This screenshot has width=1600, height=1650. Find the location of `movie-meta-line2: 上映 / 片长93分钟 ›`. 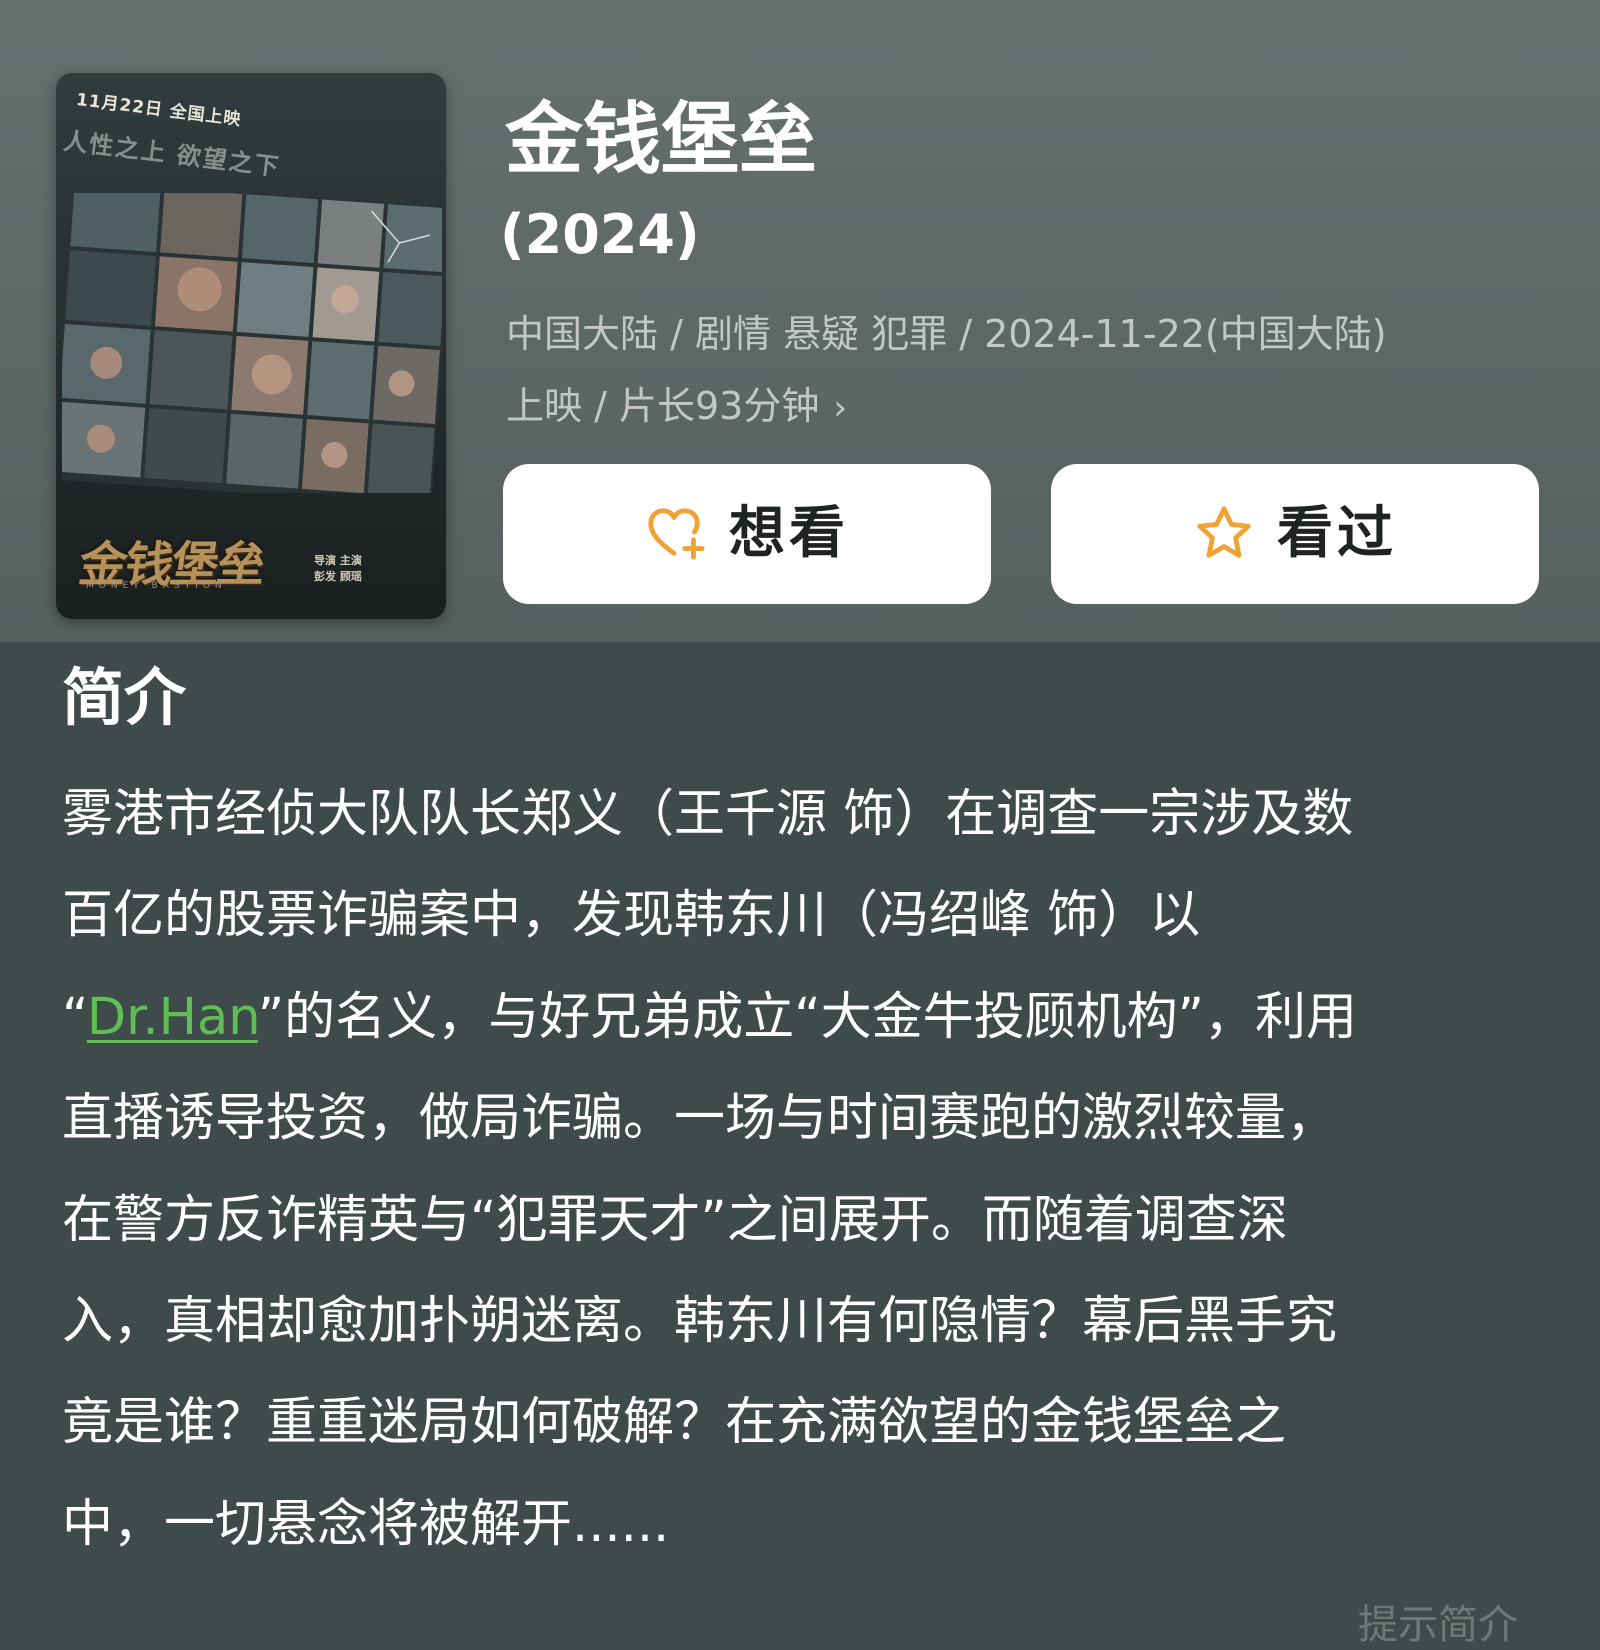

movie-meta-line2: 上映 / 片长93分钟 › is located at coordinates (1026, 407).